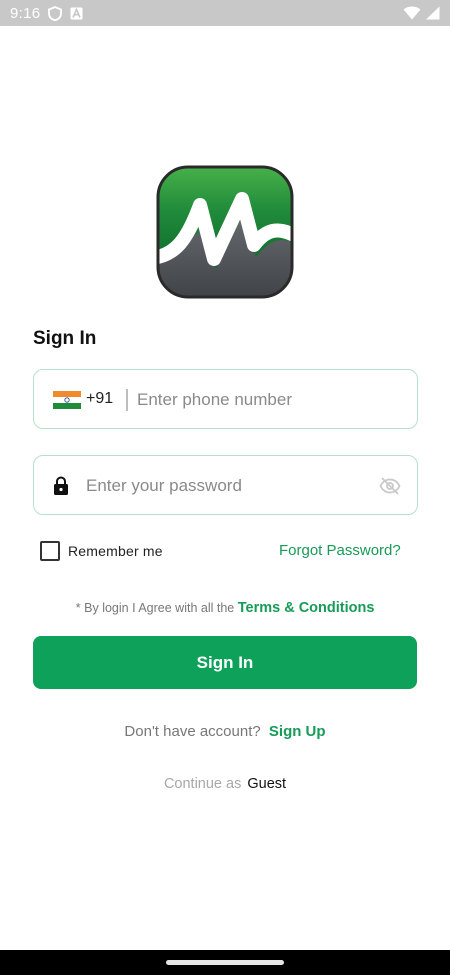 This screenshot has width=450, height=975. Describe the element at coordinates (433, 13) in the screenshot. I see `signal-icon` at that location.